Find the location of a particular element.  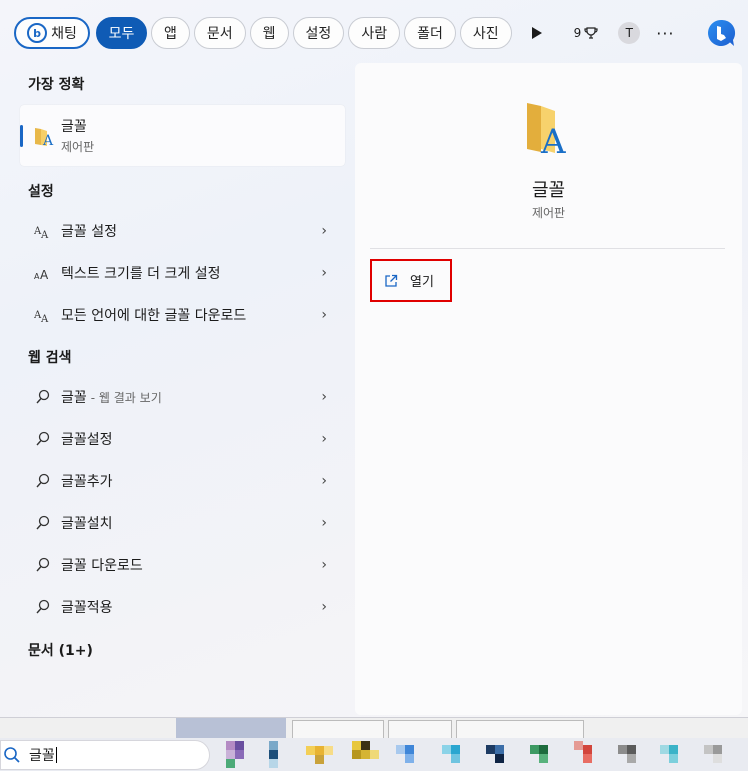

best-match-subtitle: 제어판 is located at coordinates (78, 147).